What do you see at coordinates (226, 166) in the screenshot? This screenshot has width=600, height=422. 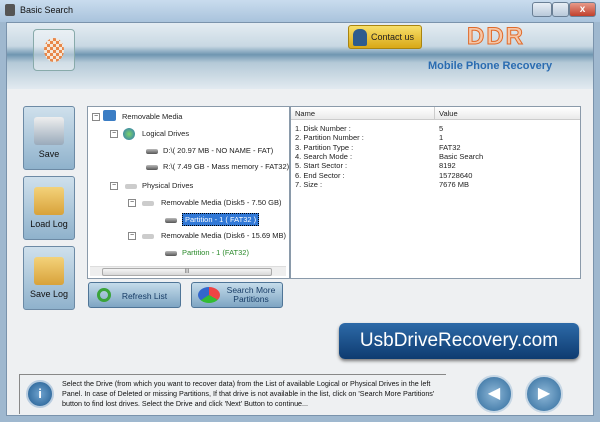 I see `tree-drive-r: R:\( 7.49 GB - Mass memory - FAT32)` at bounding box center [226, 166].